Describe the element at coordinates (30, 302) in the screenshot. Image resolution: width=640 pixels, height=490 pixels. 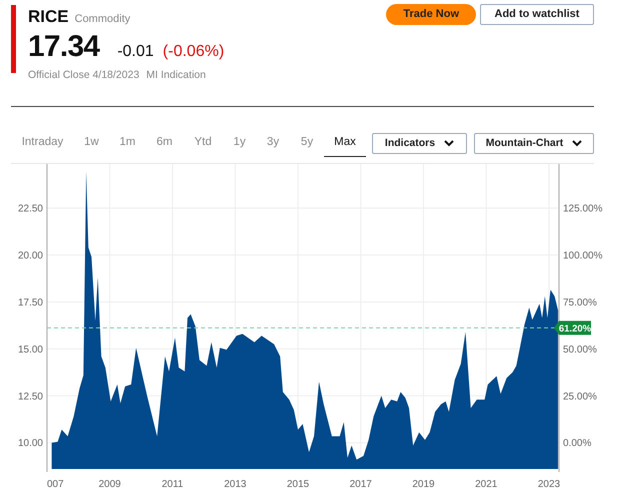
I see `y-axis-label: 17.50` at that location.